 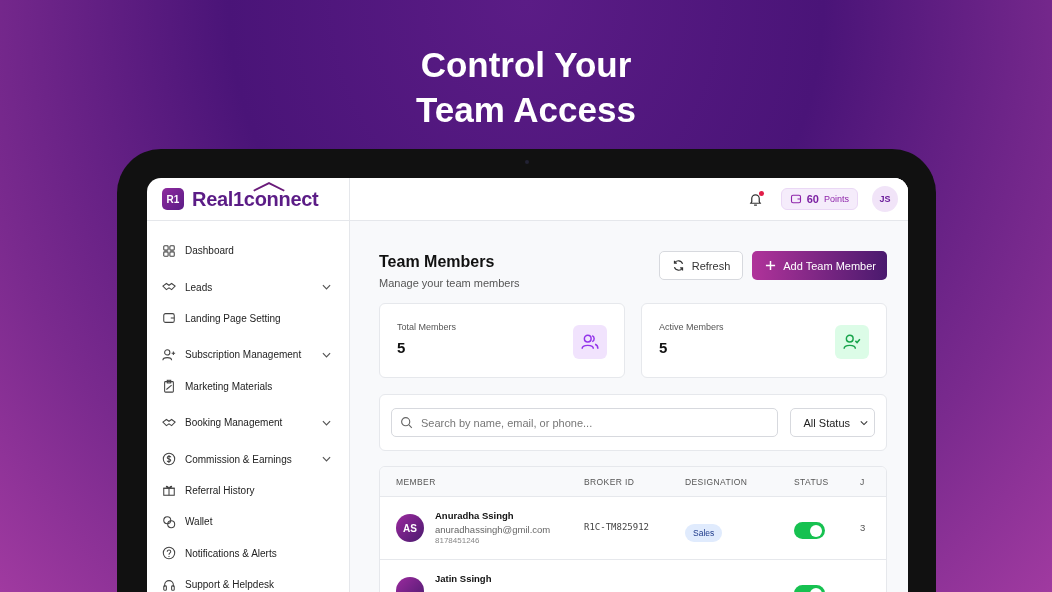 I want to click on roof-icon, so click(x=269, y=186).